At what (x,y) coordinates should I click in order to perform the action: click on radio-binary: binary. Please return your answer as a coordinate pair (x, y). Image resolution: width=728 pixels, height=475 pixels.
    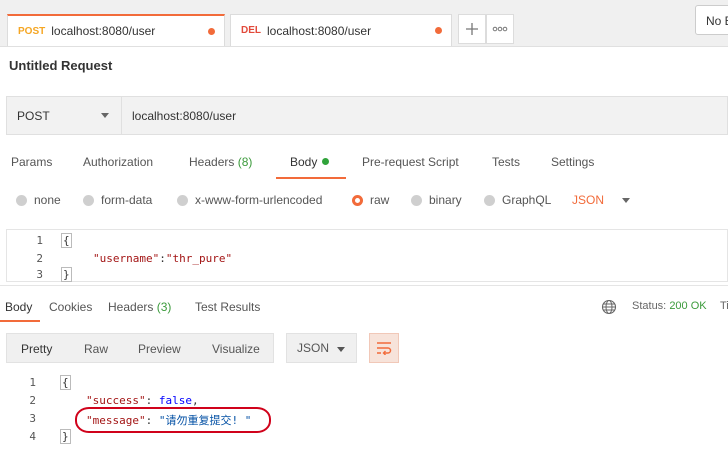
    Looking at the image, I should click on (436, 200).